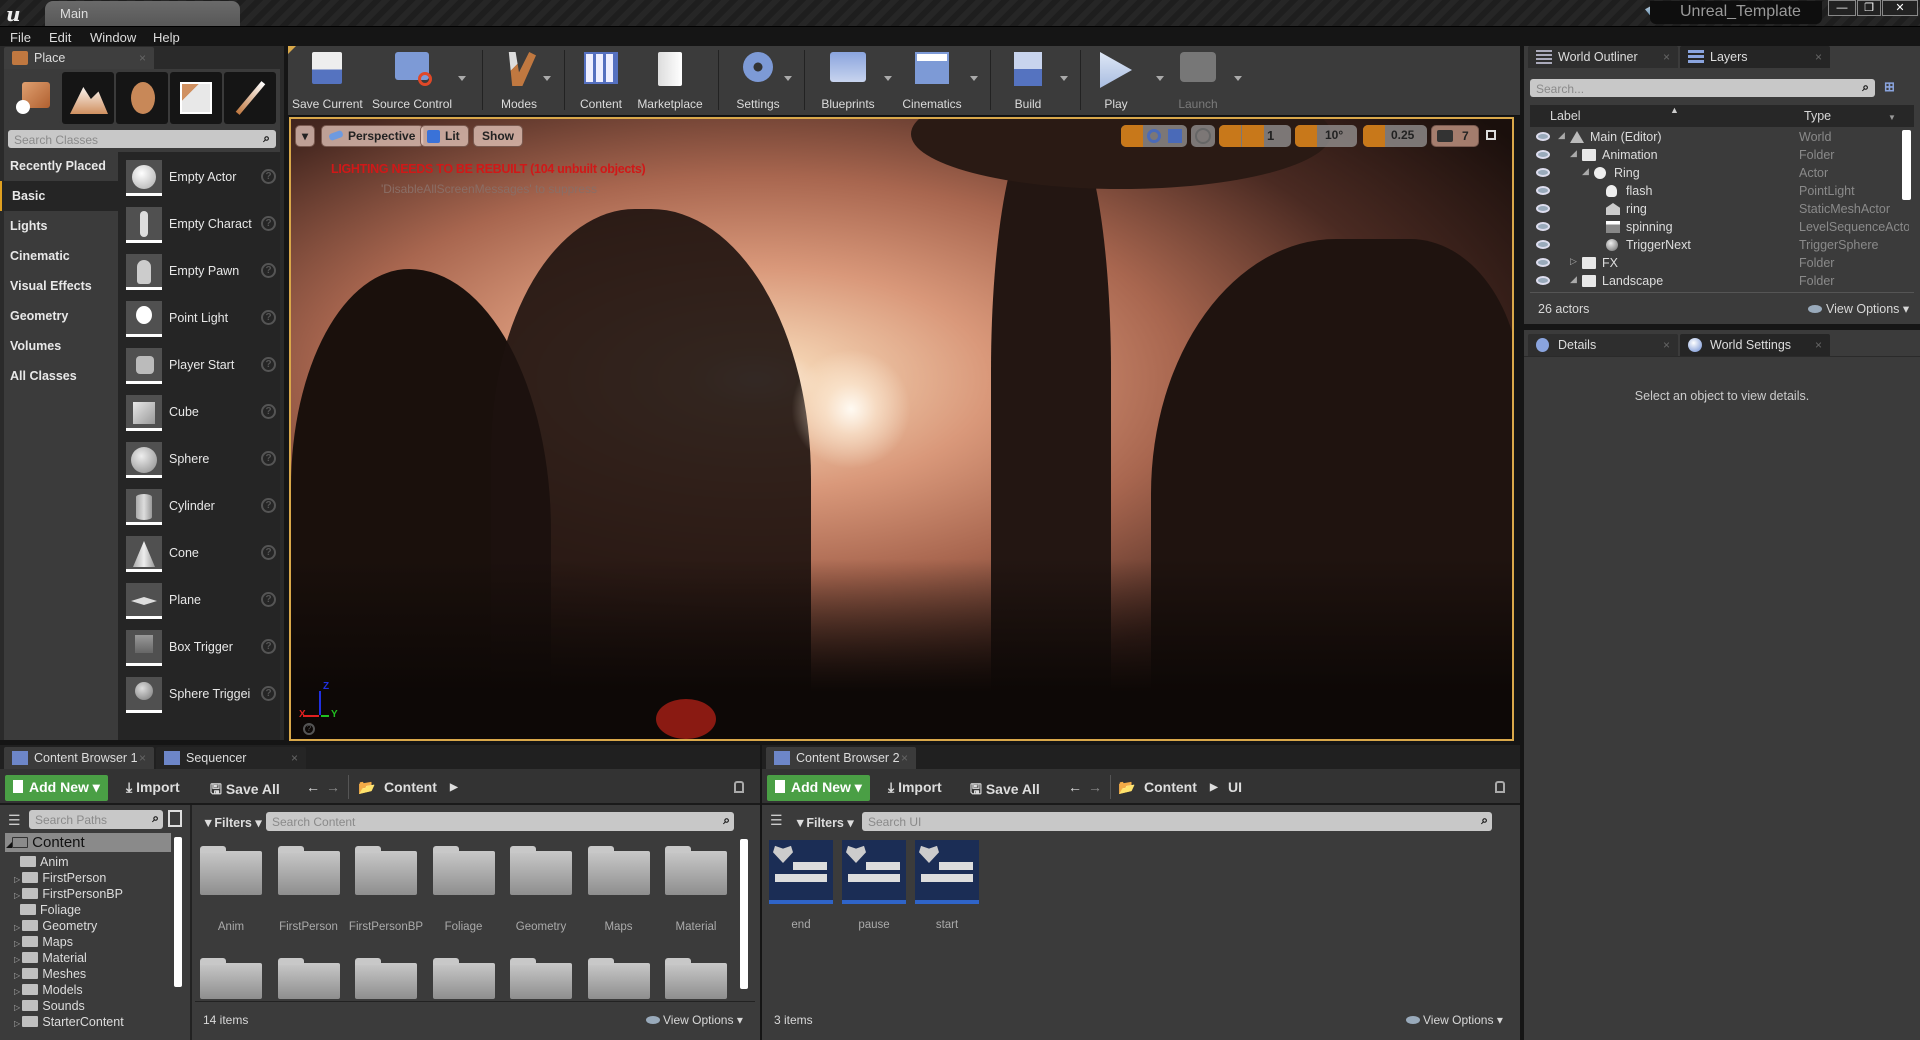 Image resolution: width=1920 pixels, height=1040 pixels. What do you see at coordinates (915, 787) in the screenshot?
I see `import-button: ⤓ Import` at bounding box center [915, 787].